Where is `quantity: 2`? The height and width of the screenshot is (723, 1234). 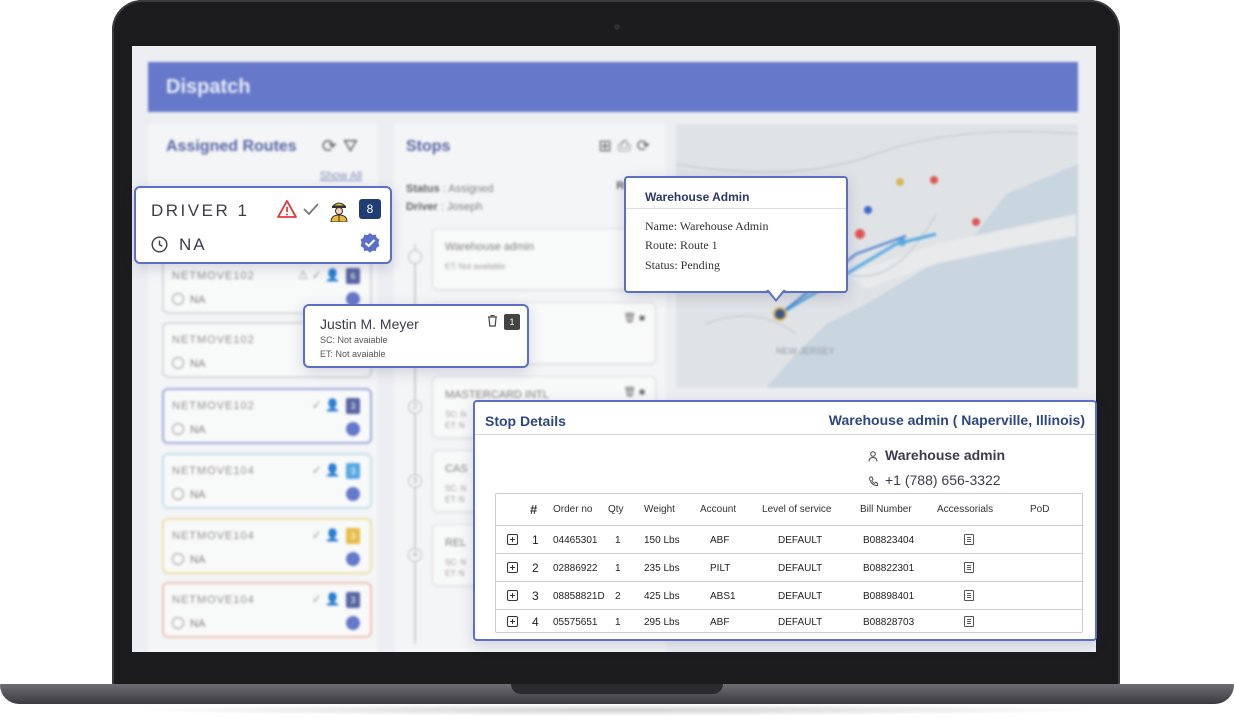 quantity: 2 is located at coordinates (618, 596).